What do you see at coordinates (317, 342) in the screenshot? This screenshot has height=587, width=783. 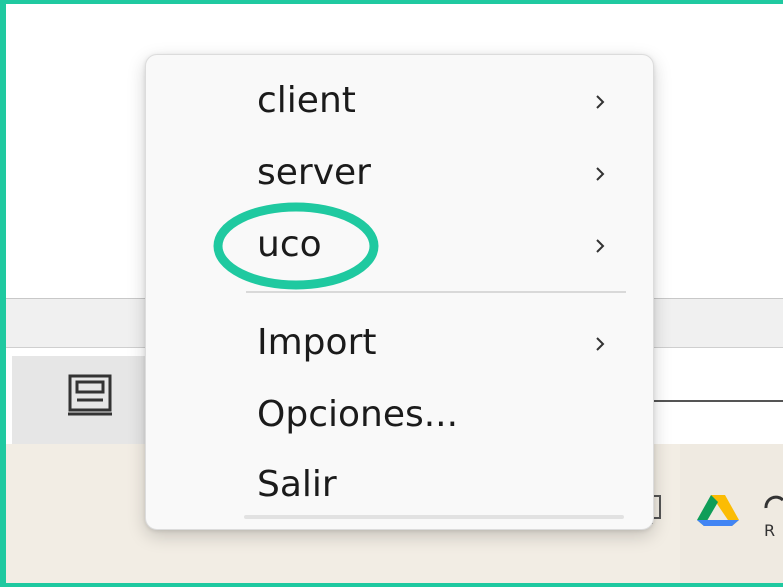 I see `menu-item-label: Import` at bounding box center [317, 342].